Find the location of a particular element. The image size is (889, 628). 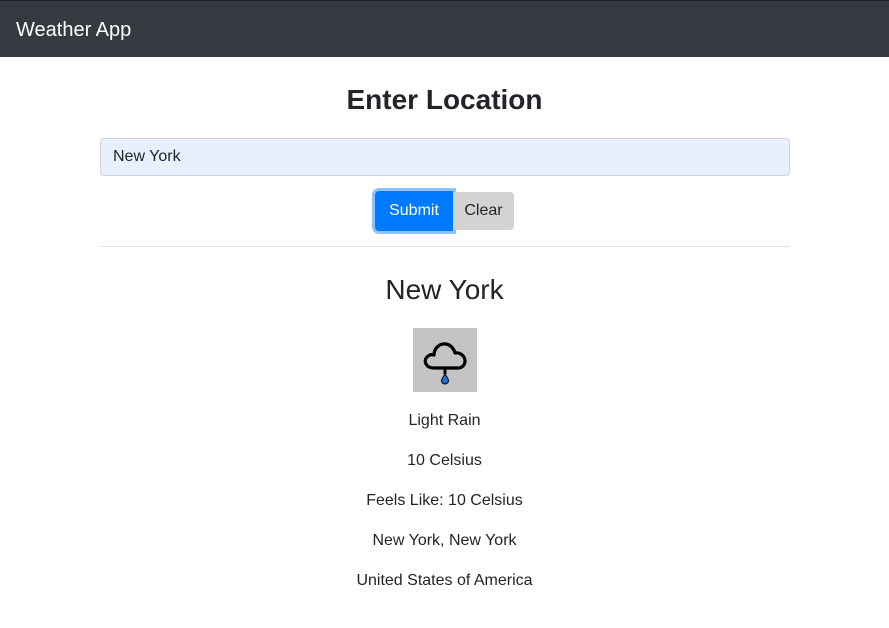

navbar: Weather App is located at coordinates (444, 28).